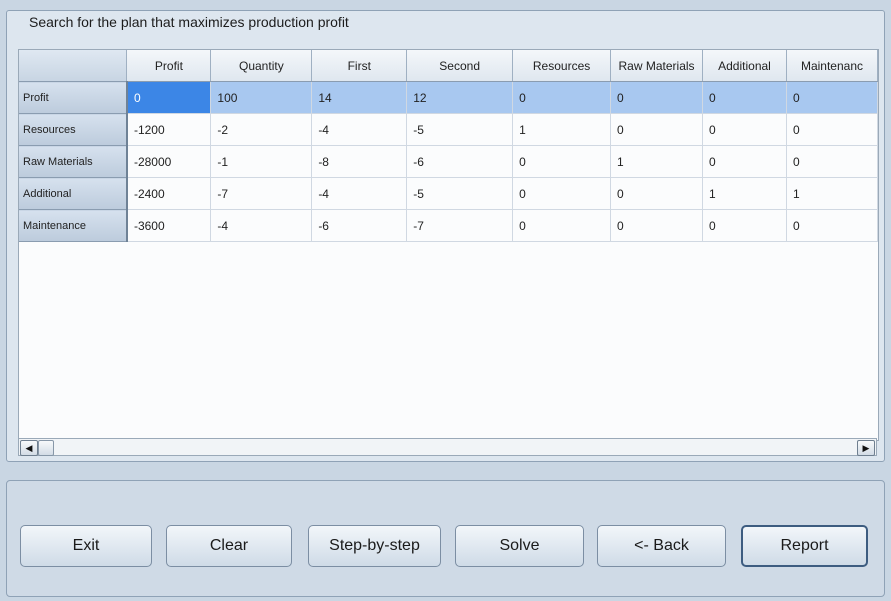 This screenshot has height=601, width=891. Describe the element at coordinates (460, 97) in the screenshot. I see `table-cell: 12` at that location.